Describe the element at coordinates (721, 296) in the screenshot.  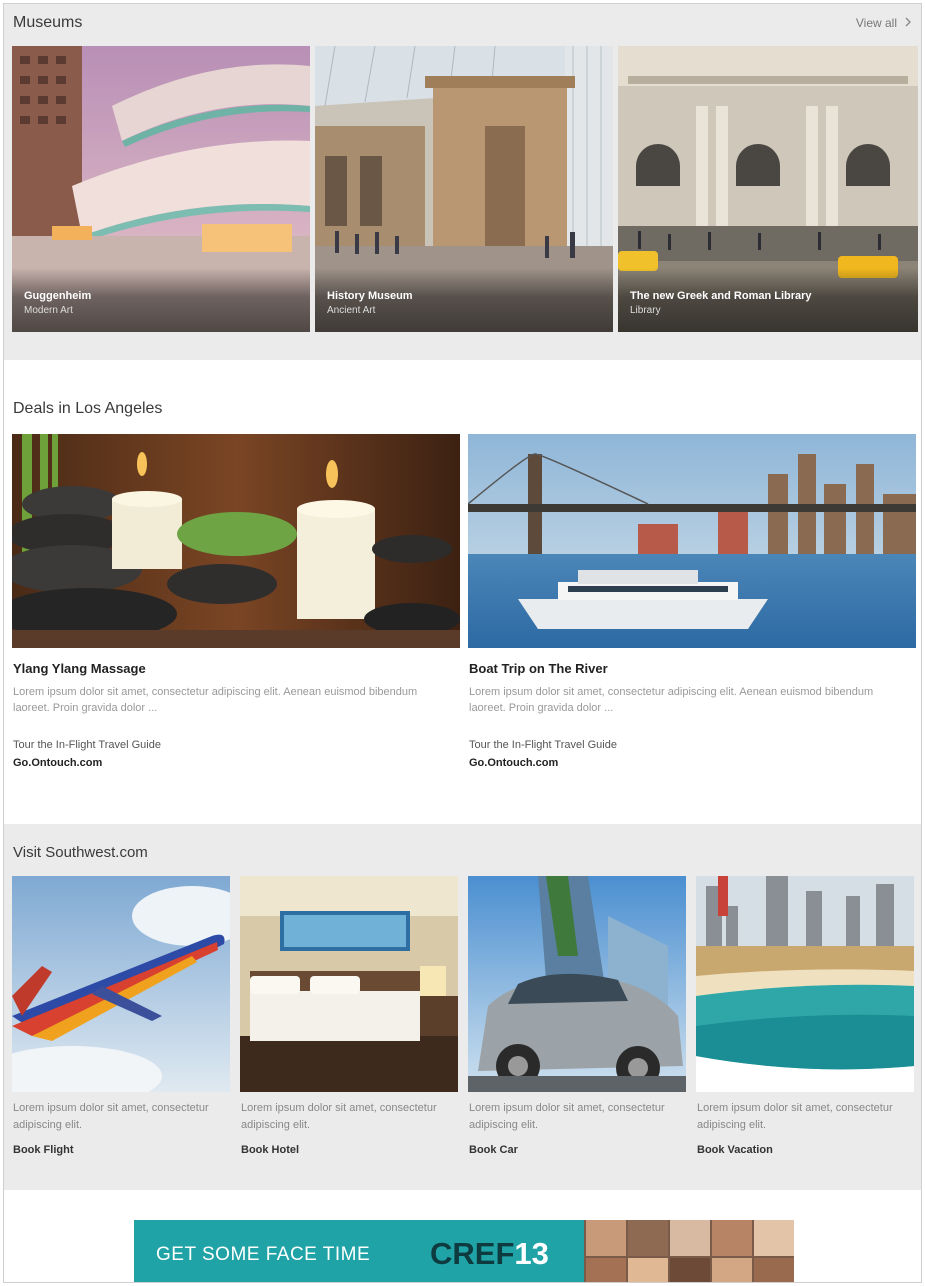
I see `museum-title: The new Greek and Roman Library` at that location.